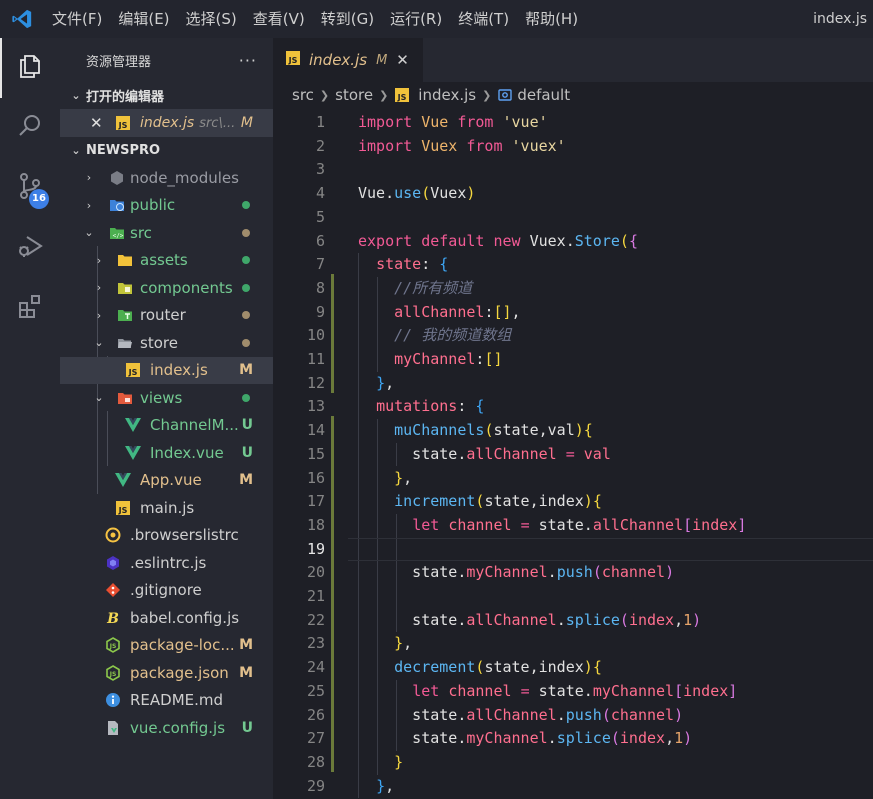 This screenshot has width=873, height=799. I want to click on code-line: 15 state.allChannel = val, so click(573, 455).